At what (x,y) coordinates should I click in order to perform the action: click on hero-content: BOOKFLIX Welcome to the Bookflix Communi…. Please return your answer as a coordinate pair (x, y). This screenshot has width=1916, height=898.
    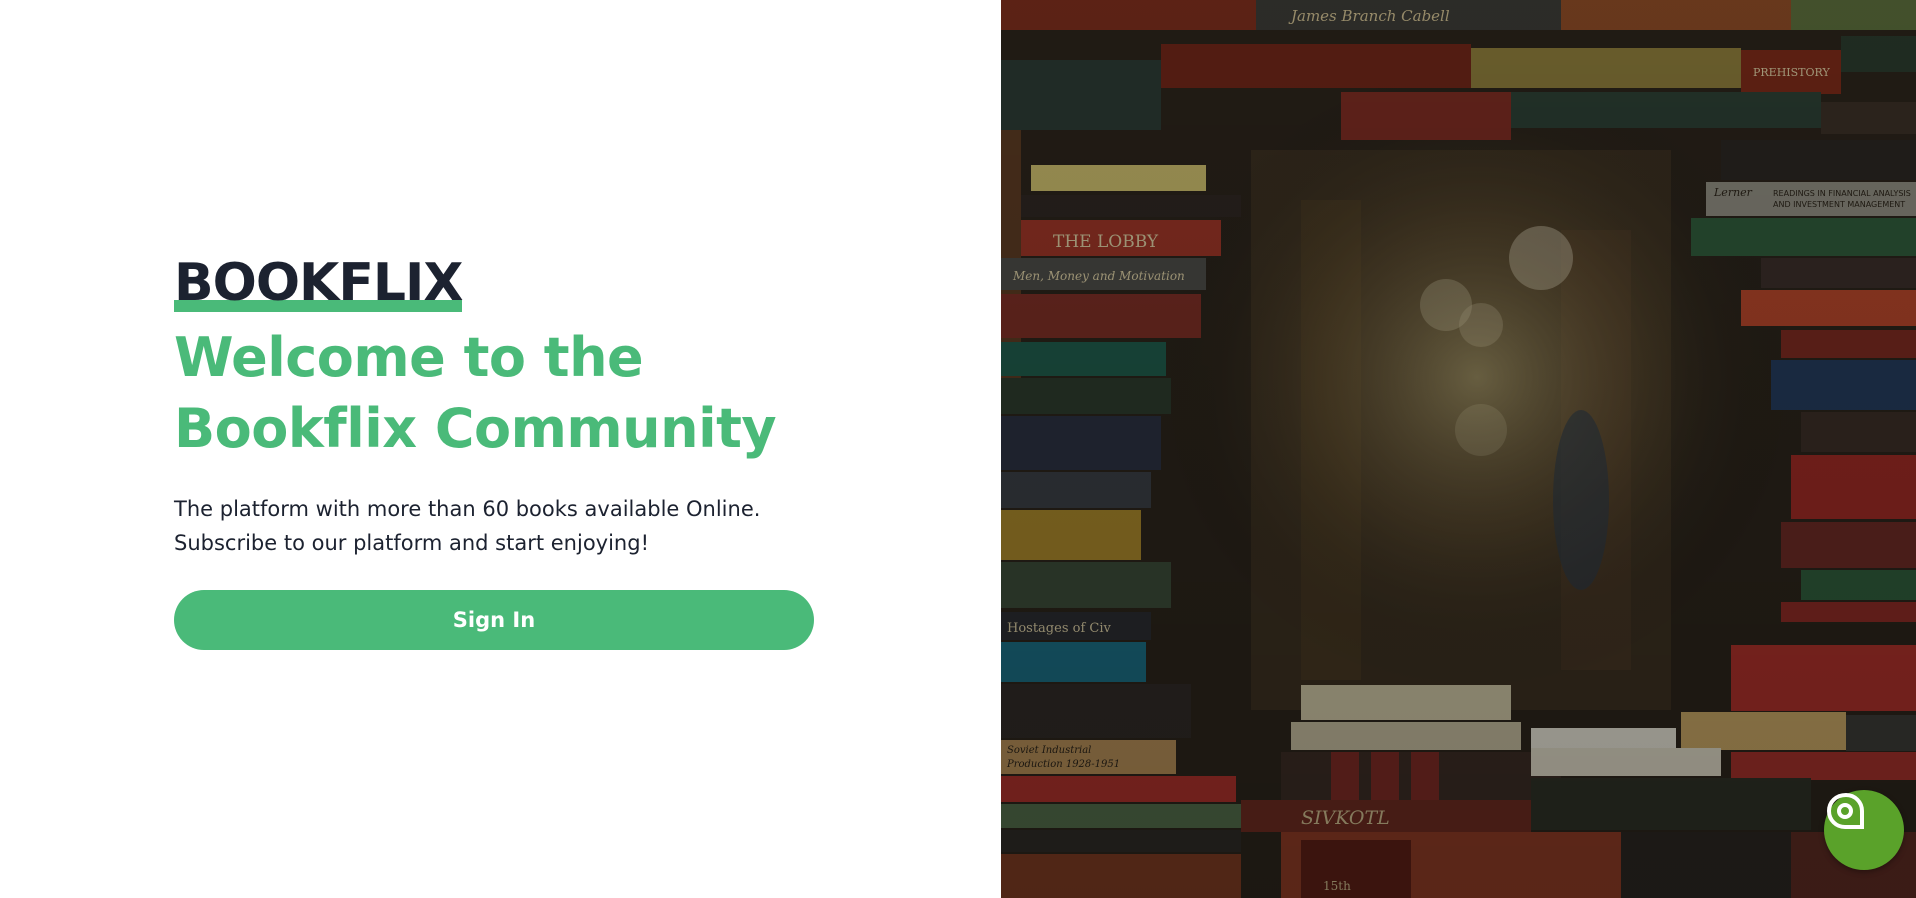
    Looking at the image, I should click on (494, 451).